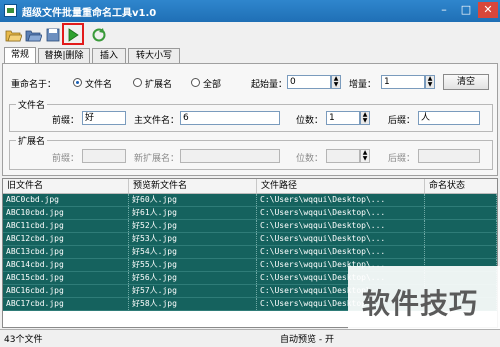 This screenshot has width=500, height=347. I want to click on ext-digits-input, so click(343, 156).